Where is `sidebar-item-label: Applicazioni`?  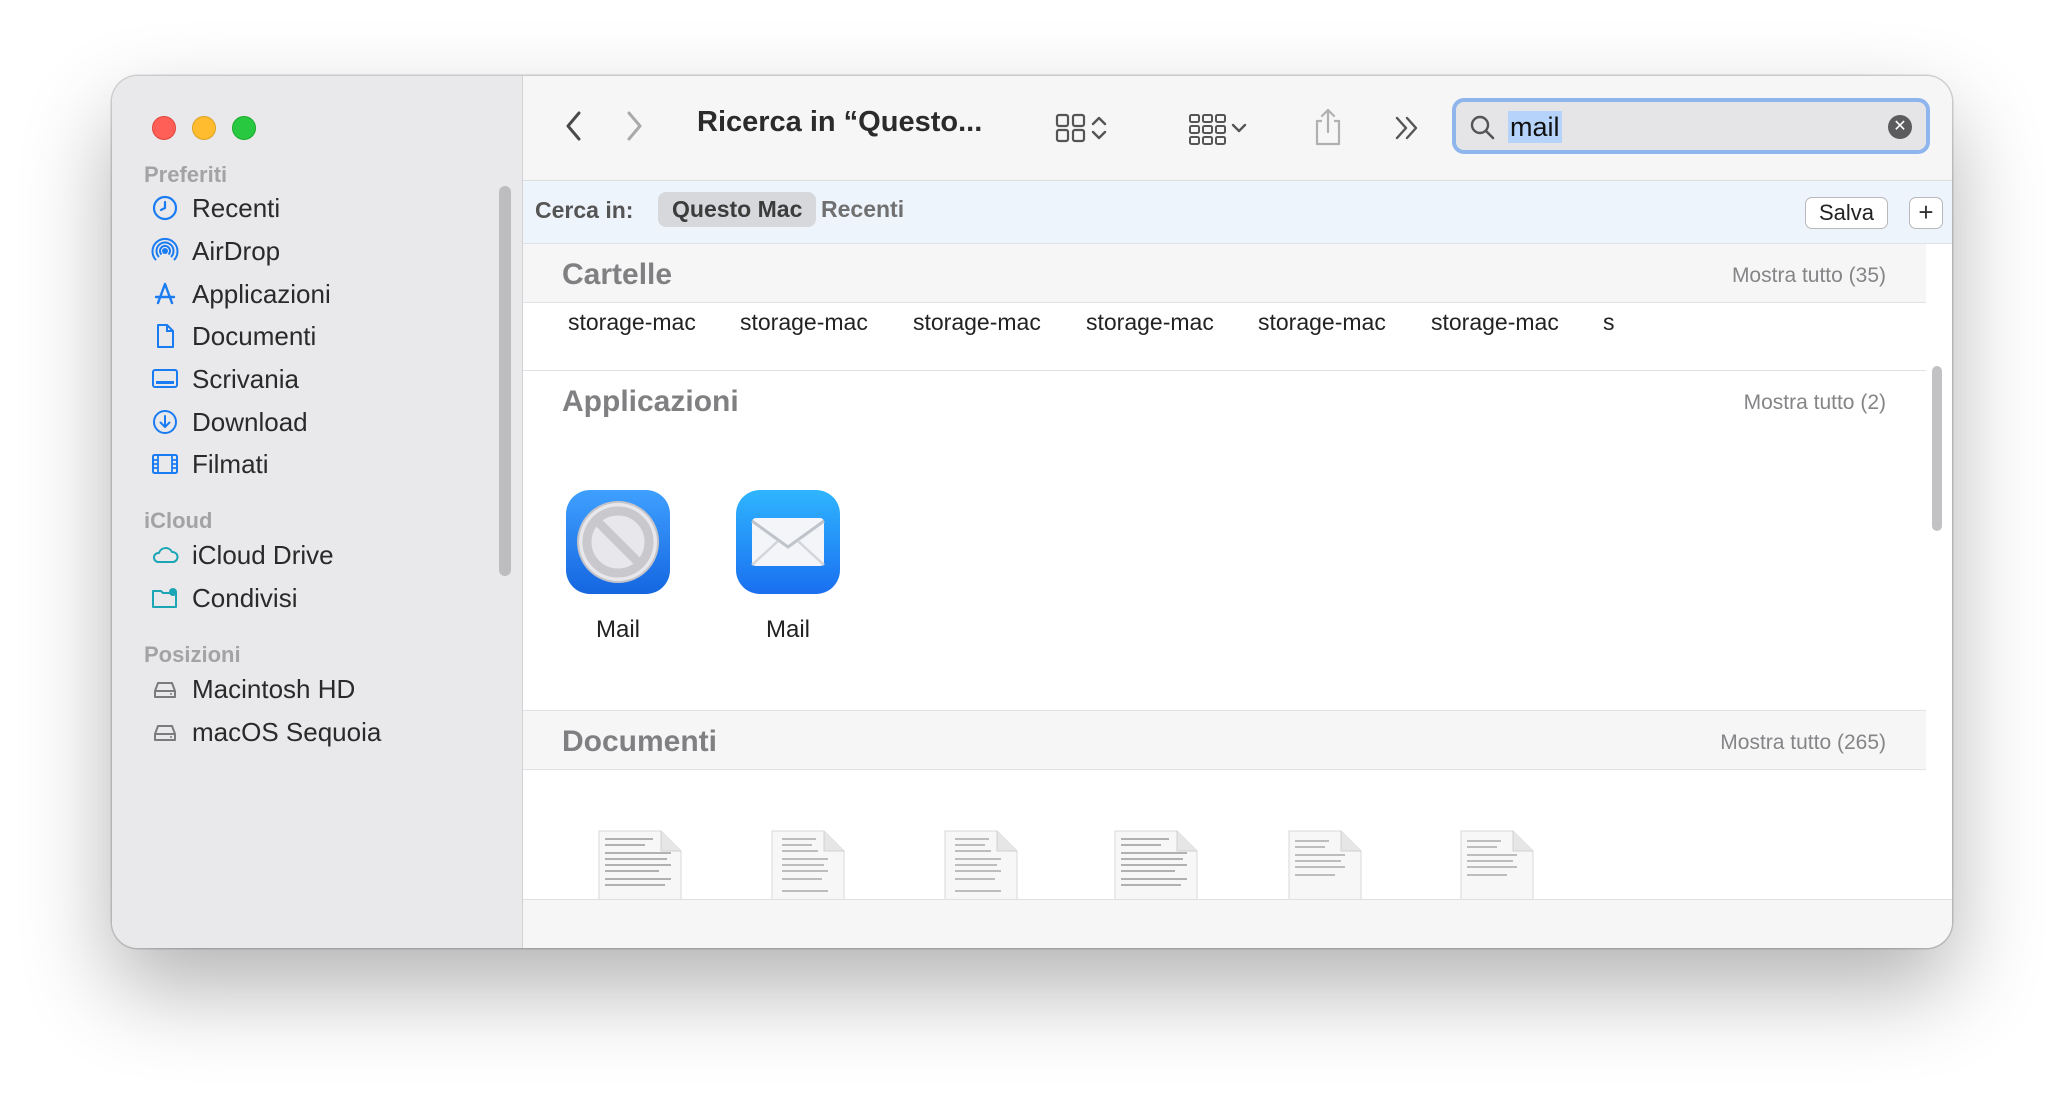 sidebar-item-label: Applicazioni is located at coordinates (261, 293).